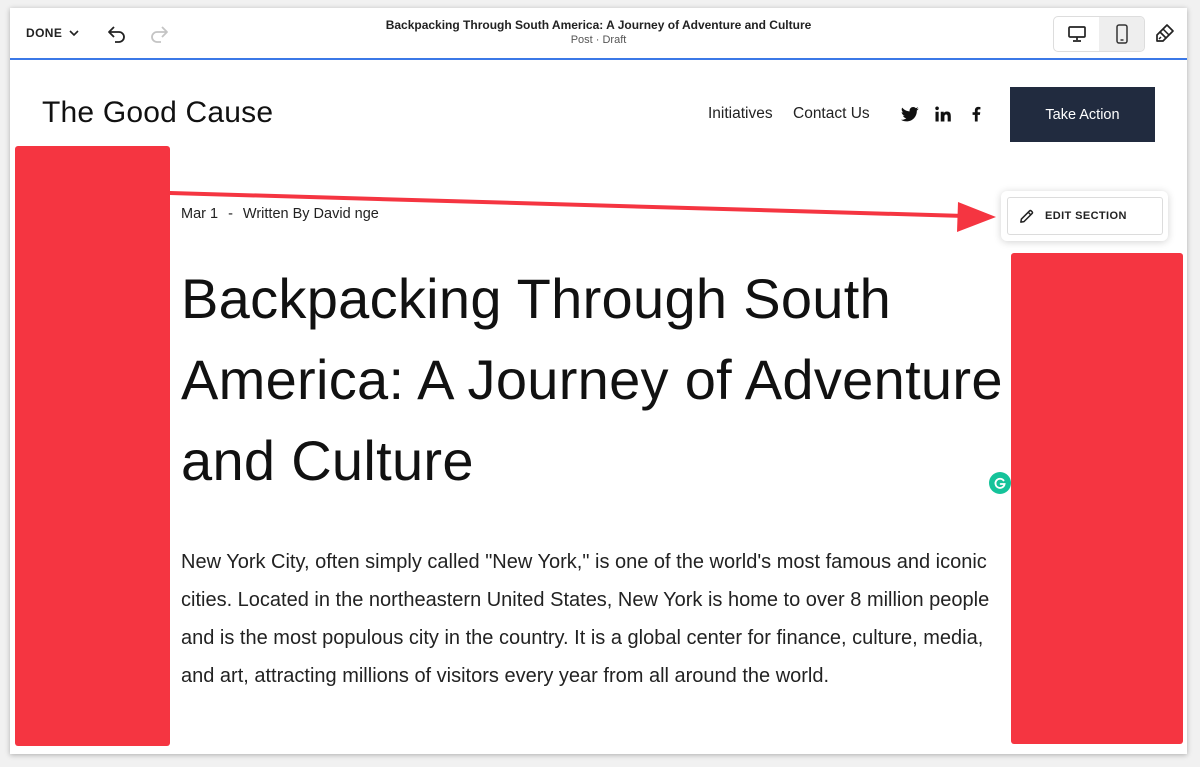 The width and height of the screenshot is (1200, 767). Describe the element at coordinates (831, 114) in the screenshot. I see `nav-link-contact-us: Contact Us` at that location.